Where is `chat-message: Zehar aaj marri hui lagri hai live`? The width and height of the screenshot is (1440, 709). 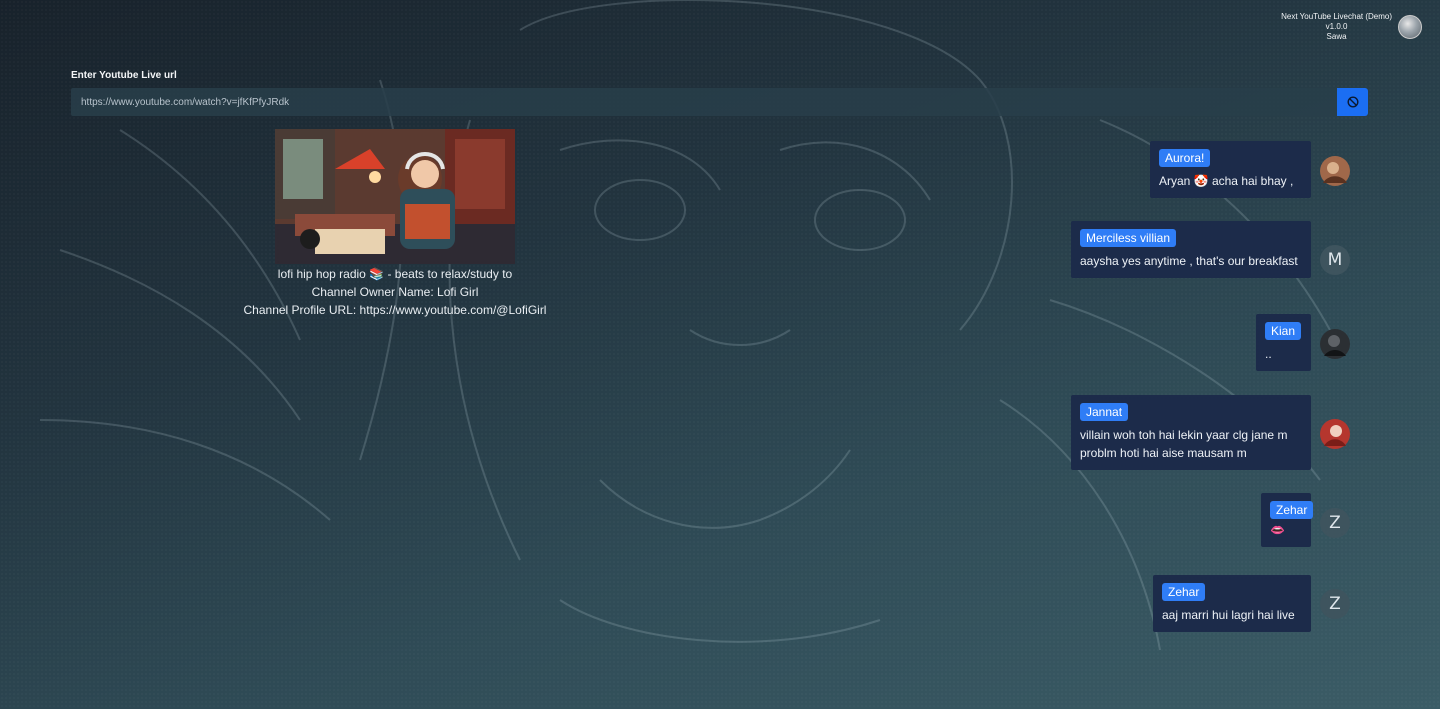
chat-message: Zehar aaj marri hui lagri hai live is located at coordinates (1232, 603).